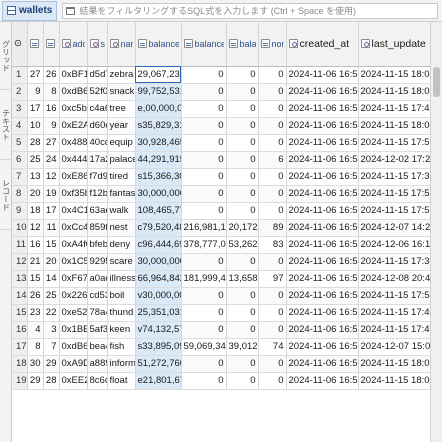  I want to click on table-cell: 53,262,331, so click(242, 245).